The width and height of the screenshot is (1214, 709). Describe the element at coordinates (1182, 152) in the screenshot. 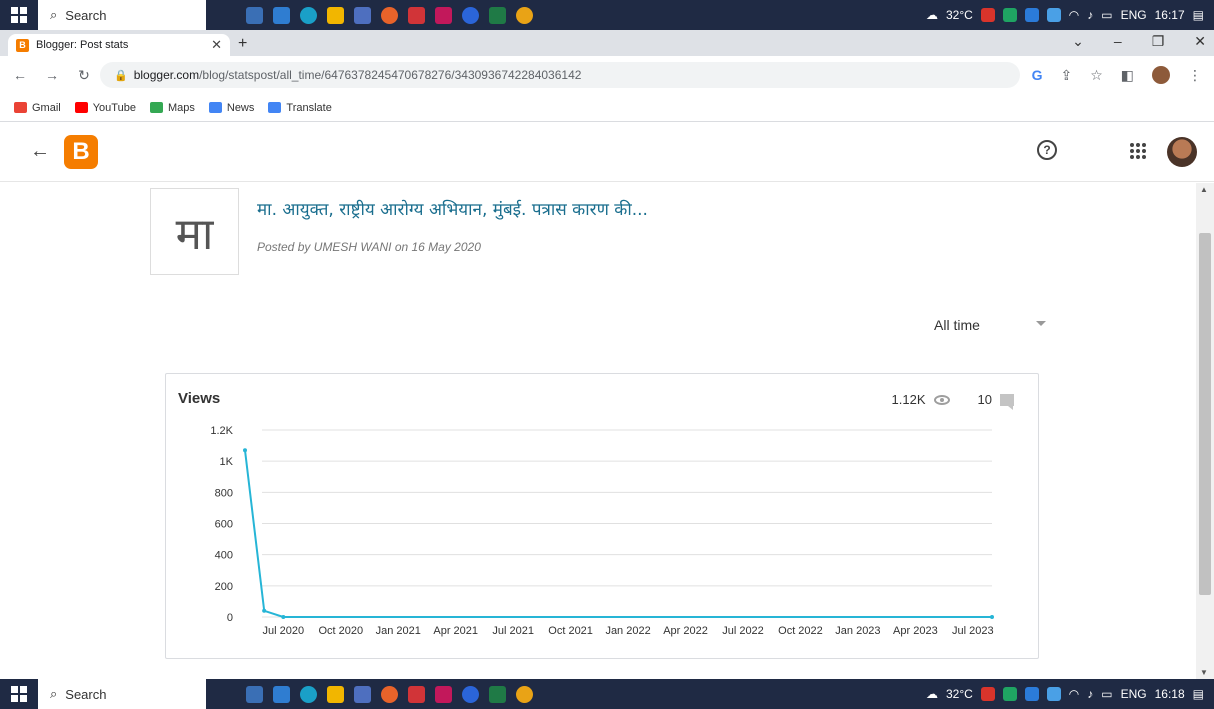

I see `account-avatar` at that location.